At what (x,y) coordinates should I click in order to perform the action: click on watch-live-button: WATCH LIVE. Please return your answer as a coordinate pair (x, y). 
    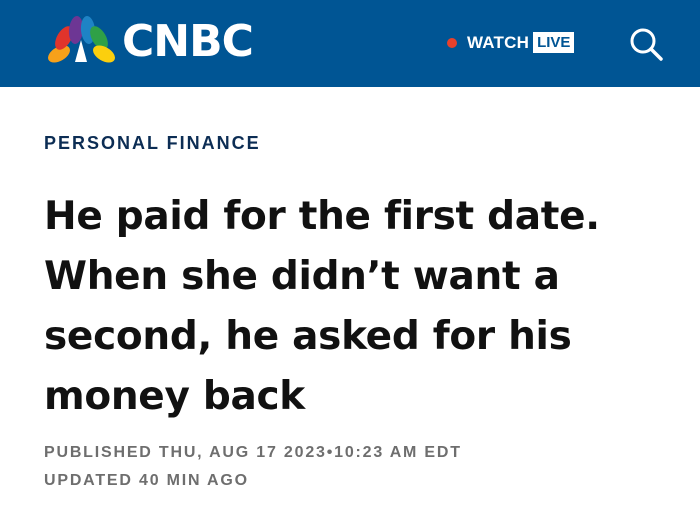
    Looking at the image, I should click on (511, 42).